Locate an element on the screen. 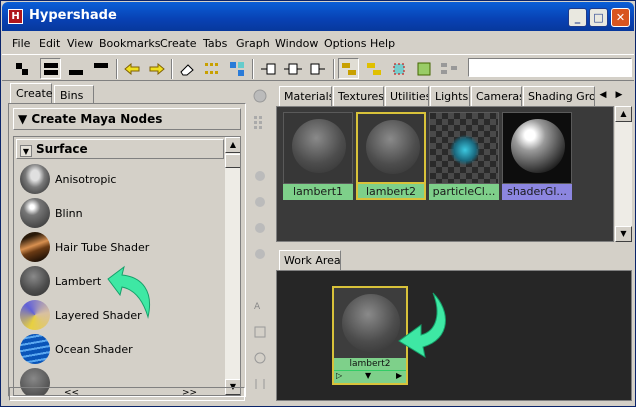 The height and width of the screenshot is (407, 636). maya-app-icon: H is located at coordinates (15, 16).